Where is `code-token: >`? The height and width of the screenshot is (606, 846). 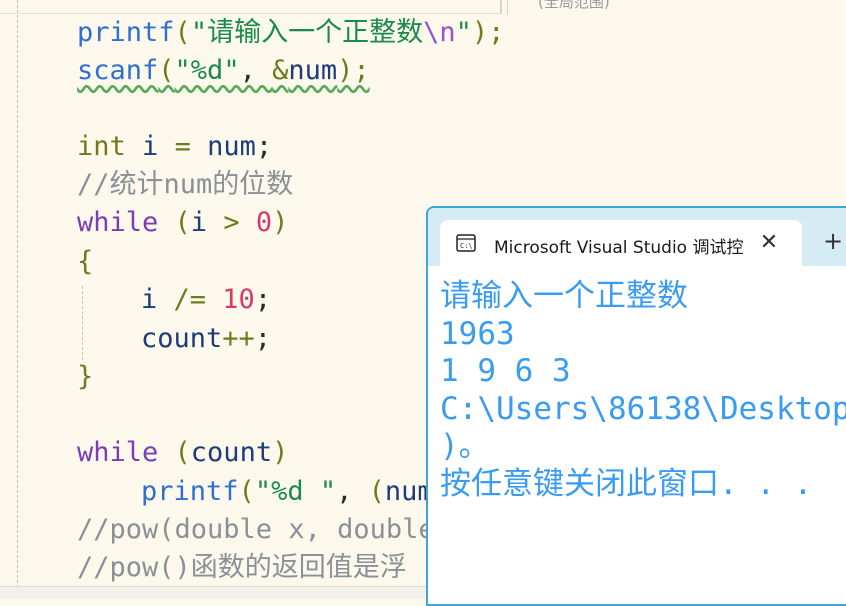 code-token: > is located at coordinates (231, 222).